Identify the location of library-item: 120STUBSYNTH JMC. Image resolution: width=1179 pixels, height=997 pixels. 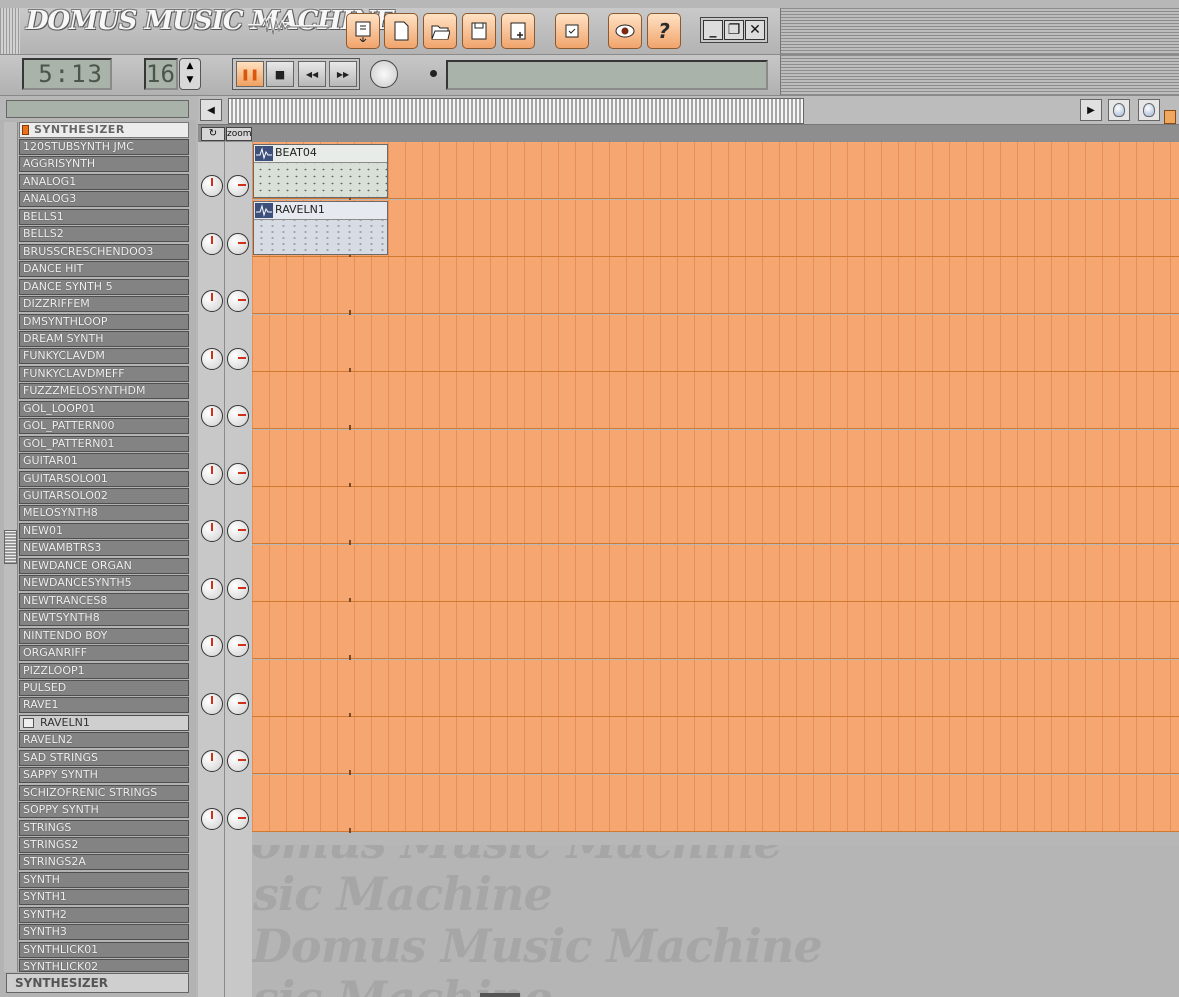
(104, 147).